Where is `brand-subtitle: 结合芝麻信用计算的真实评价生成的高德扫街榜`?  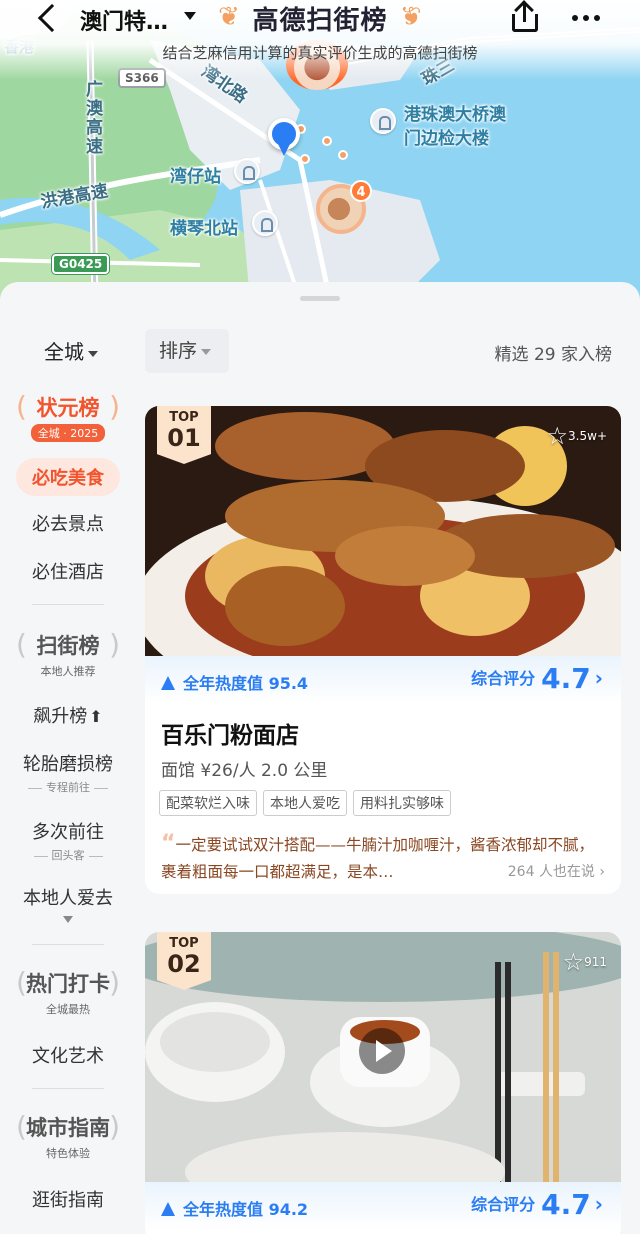
brand-subtitle: 结合芝麻信用计算的真实评价生成的高德扫街榜 is located at coordinates (320, 53).